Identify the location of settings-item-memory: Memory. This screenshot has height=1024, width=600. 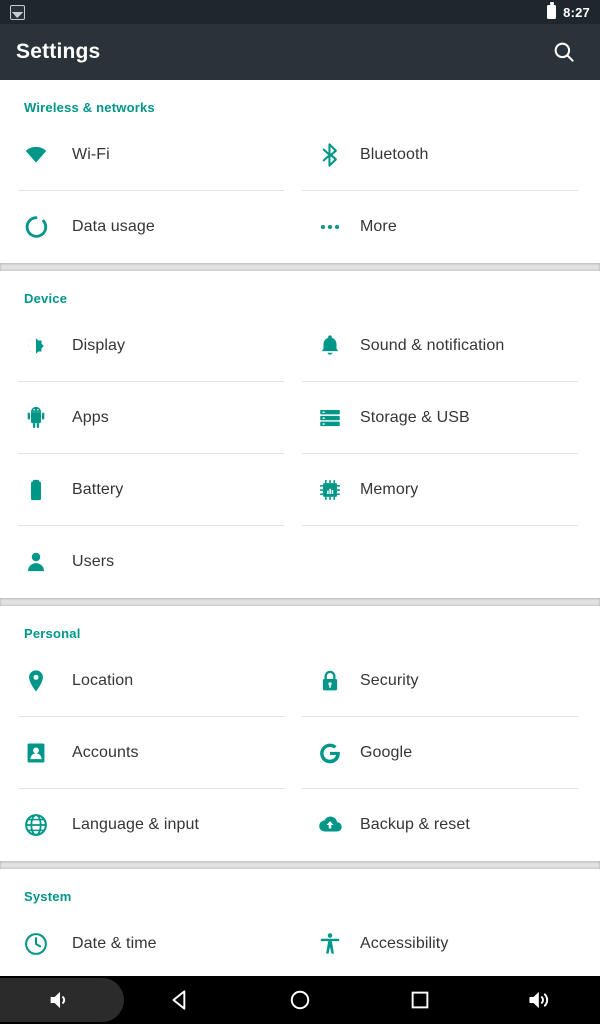
(450, 490).